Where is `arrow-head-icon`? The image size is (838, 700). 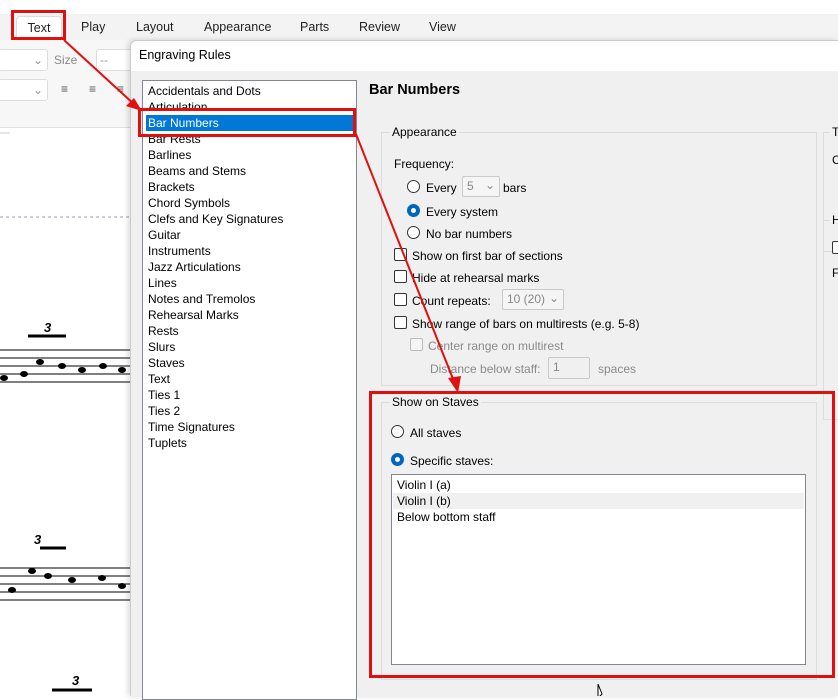 arrow-head-icon is located at coordinates (454, 384).